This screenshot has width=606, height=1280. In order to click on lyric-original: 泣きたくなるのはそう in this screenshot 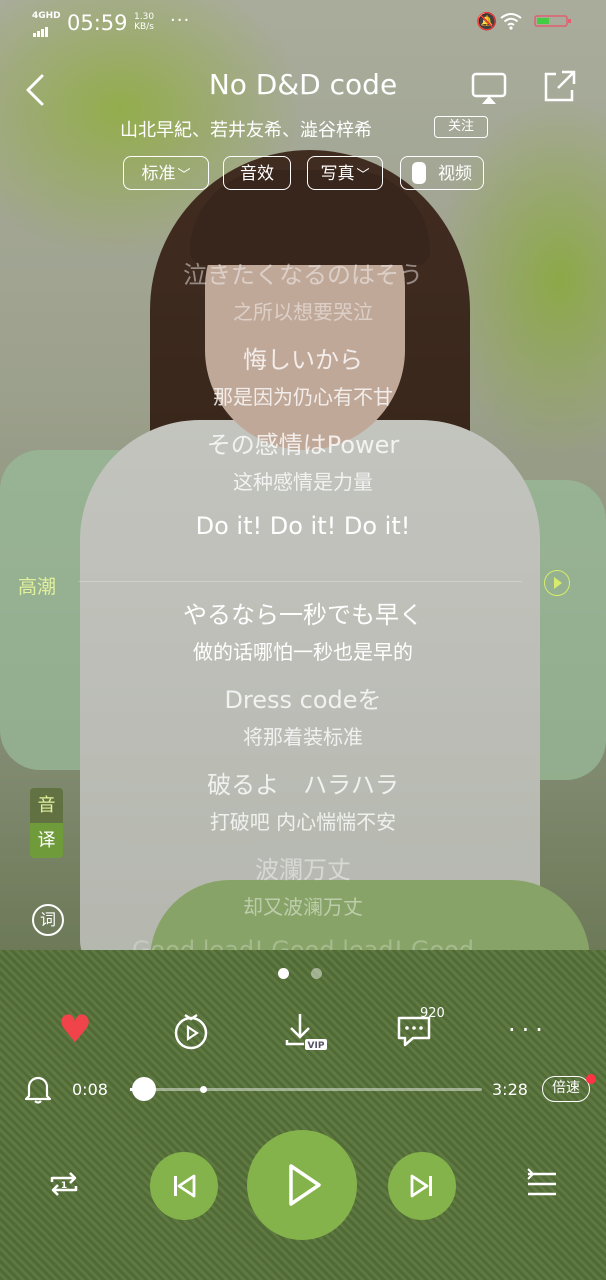, I will do `click(303, 275)`.